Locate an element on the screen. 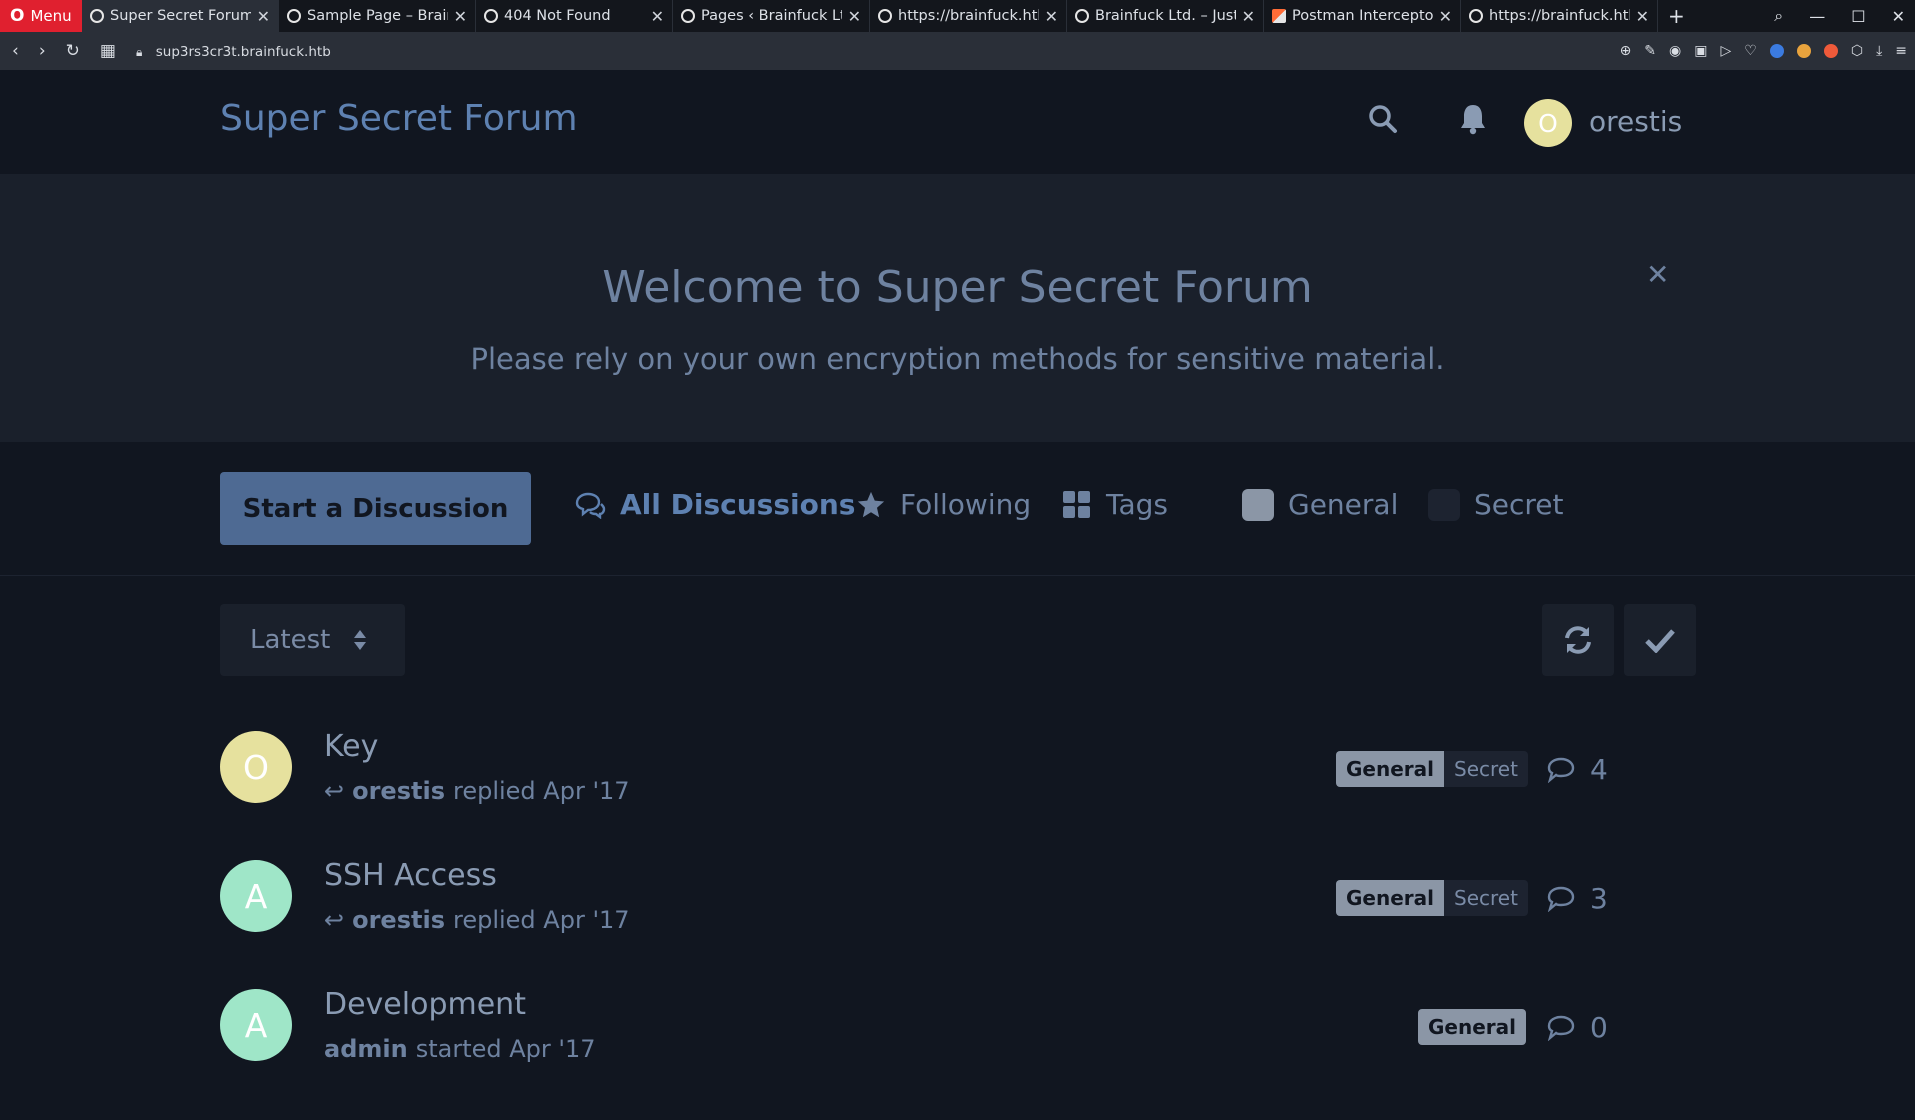  nav-tags-label: Tags is located at coordinates (1137, 504).